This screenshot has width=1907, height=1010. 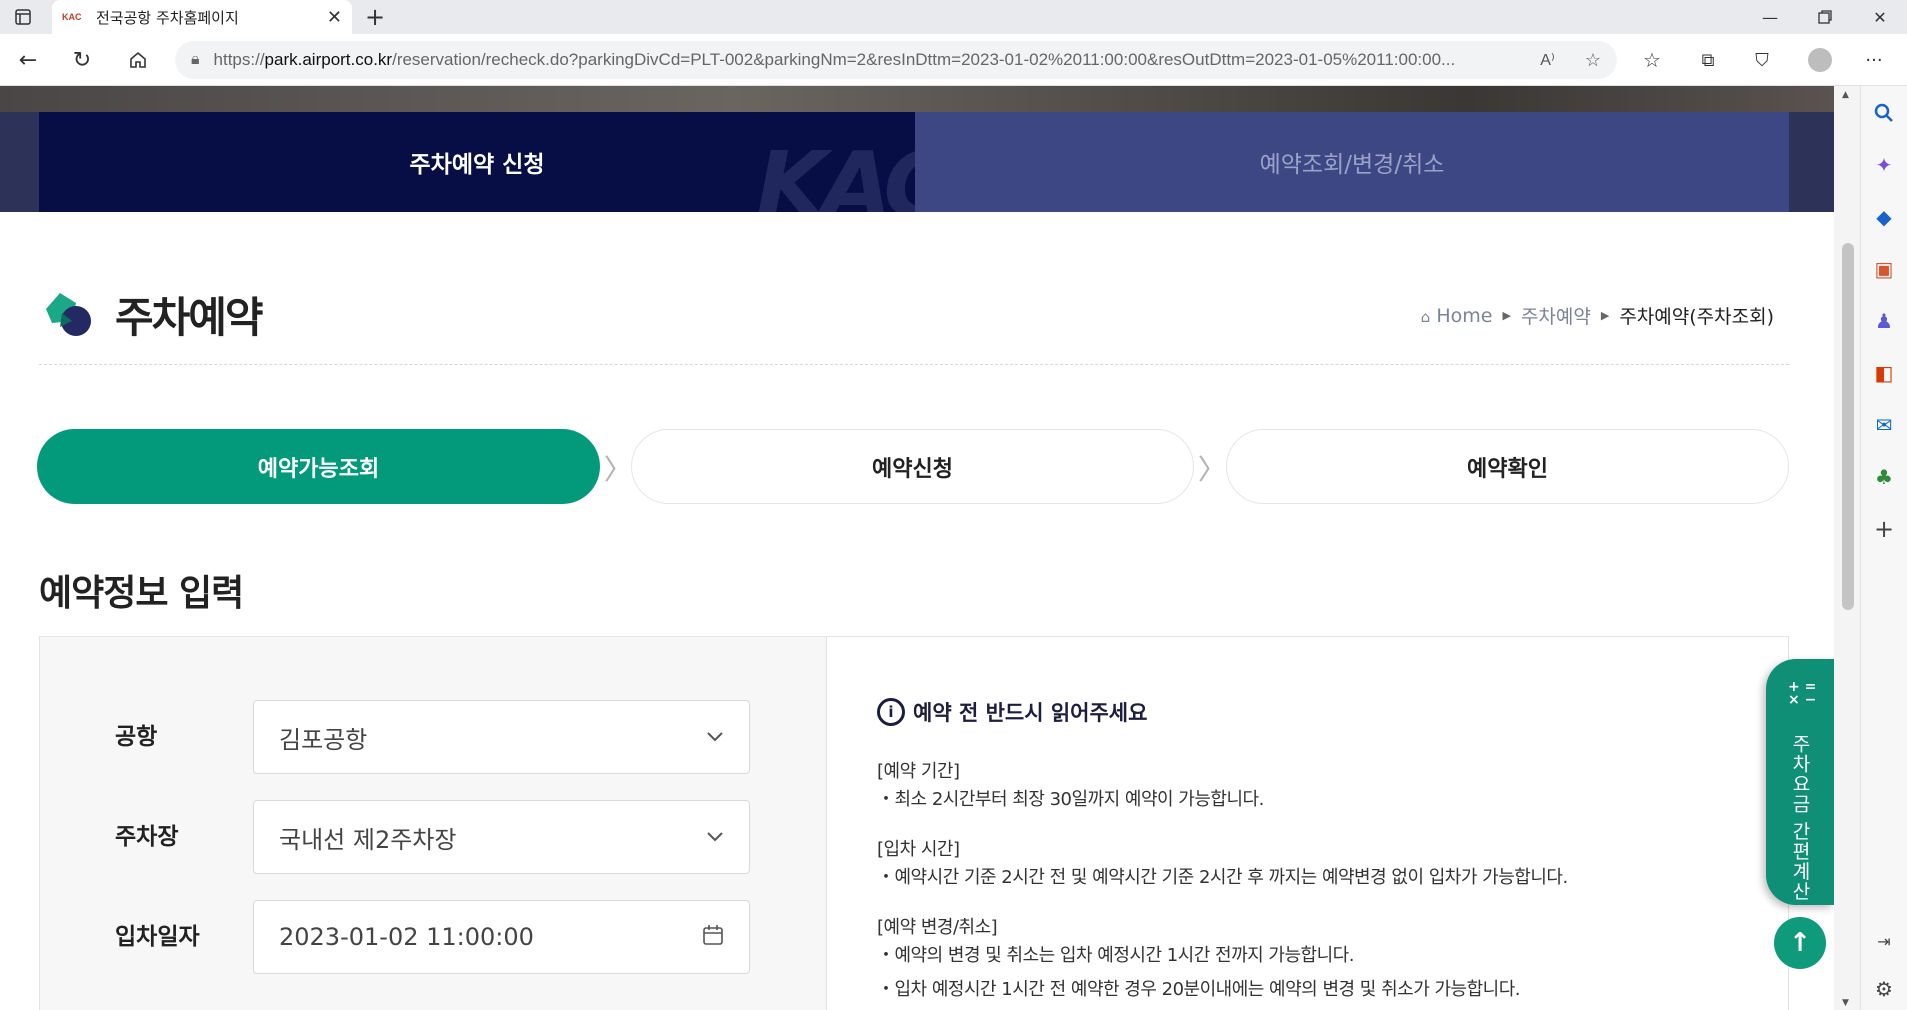 What do you see at coordinates (82, 60) in the screenshot?
I see `refresh-icon: ↻` at bounding box center [82, 60].